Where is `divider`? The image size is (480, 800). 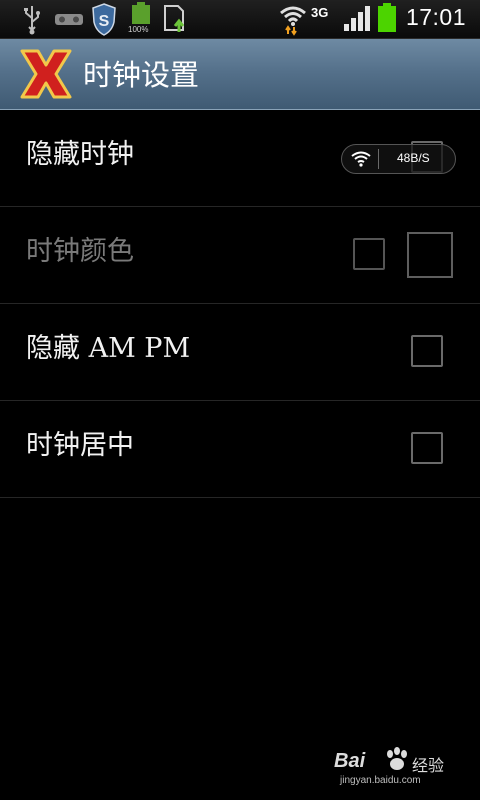
divider is located at coordinates (378, 159).